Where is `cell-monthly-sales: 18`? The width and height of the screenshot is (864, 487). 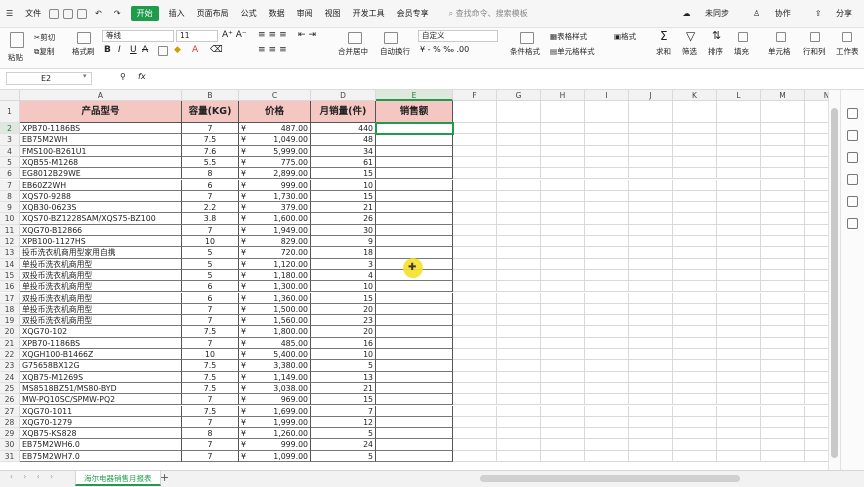
cell-monthly-sales: 18 is located at coordinates (343, 253).